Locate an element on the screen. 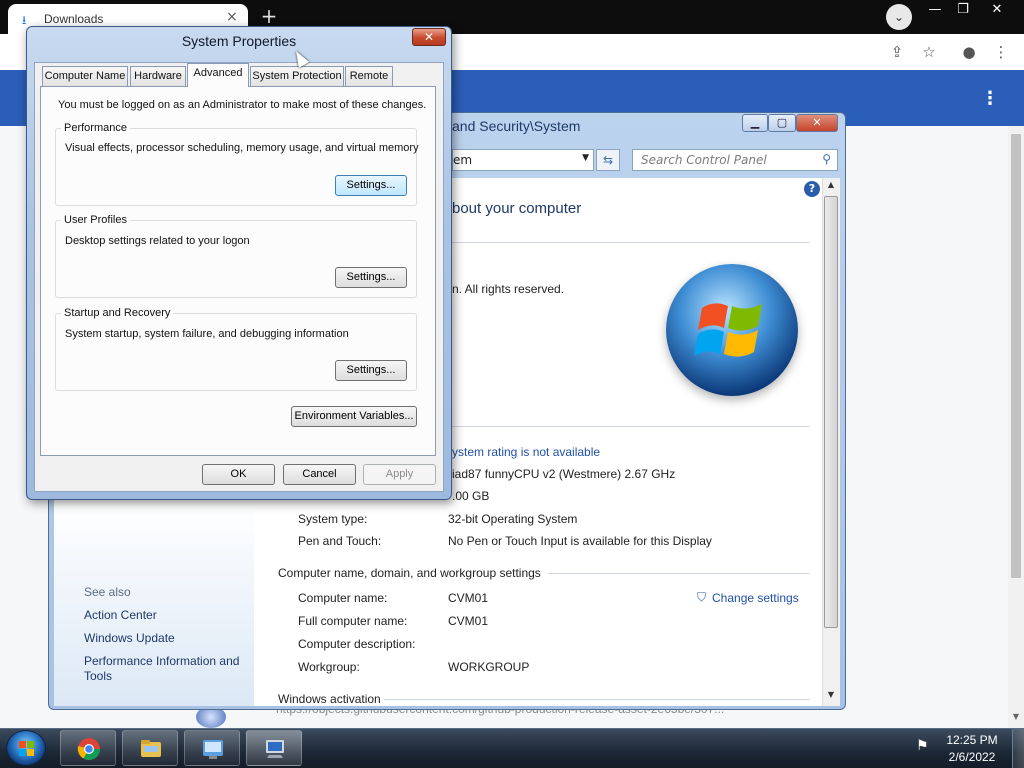 The height and width of the screenshot is (768, 1024). chevron-down-icon: ▼ is located at coordinates (585, 158).